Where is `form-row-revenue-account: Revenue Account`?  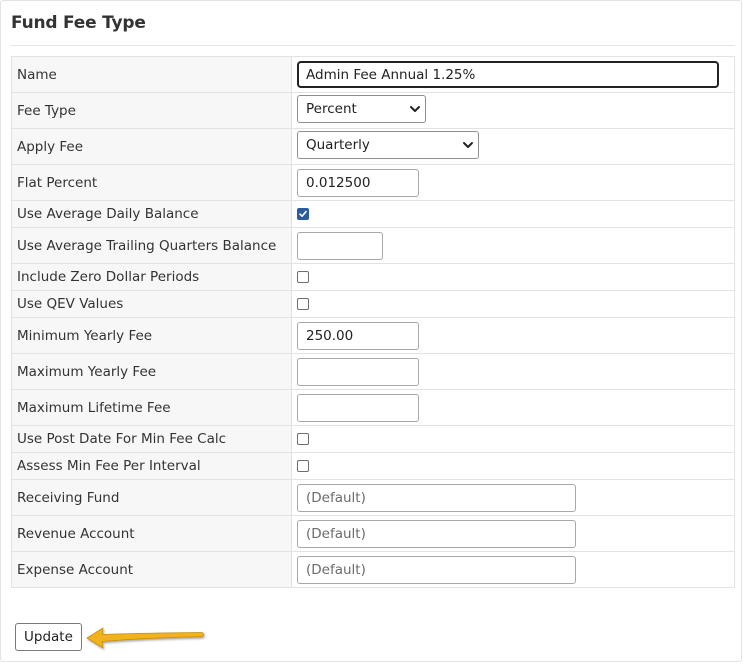 form-row-revenue-account: Revenue Account is located at coordinates (373, 533).